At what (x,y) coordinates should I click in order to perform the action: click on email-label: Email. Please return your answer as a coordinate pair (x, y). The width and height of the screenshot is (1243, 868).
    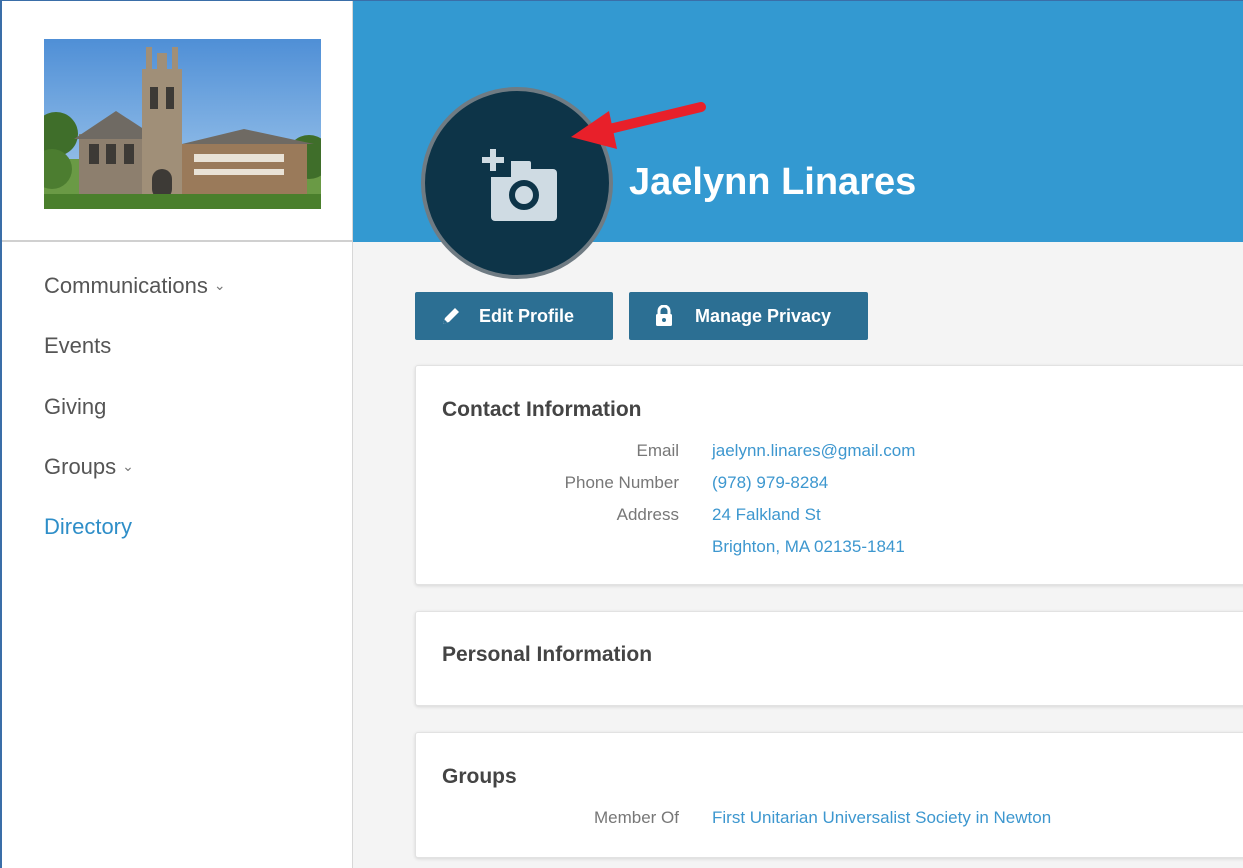
    Looking at the image, I should click on (657, 450).